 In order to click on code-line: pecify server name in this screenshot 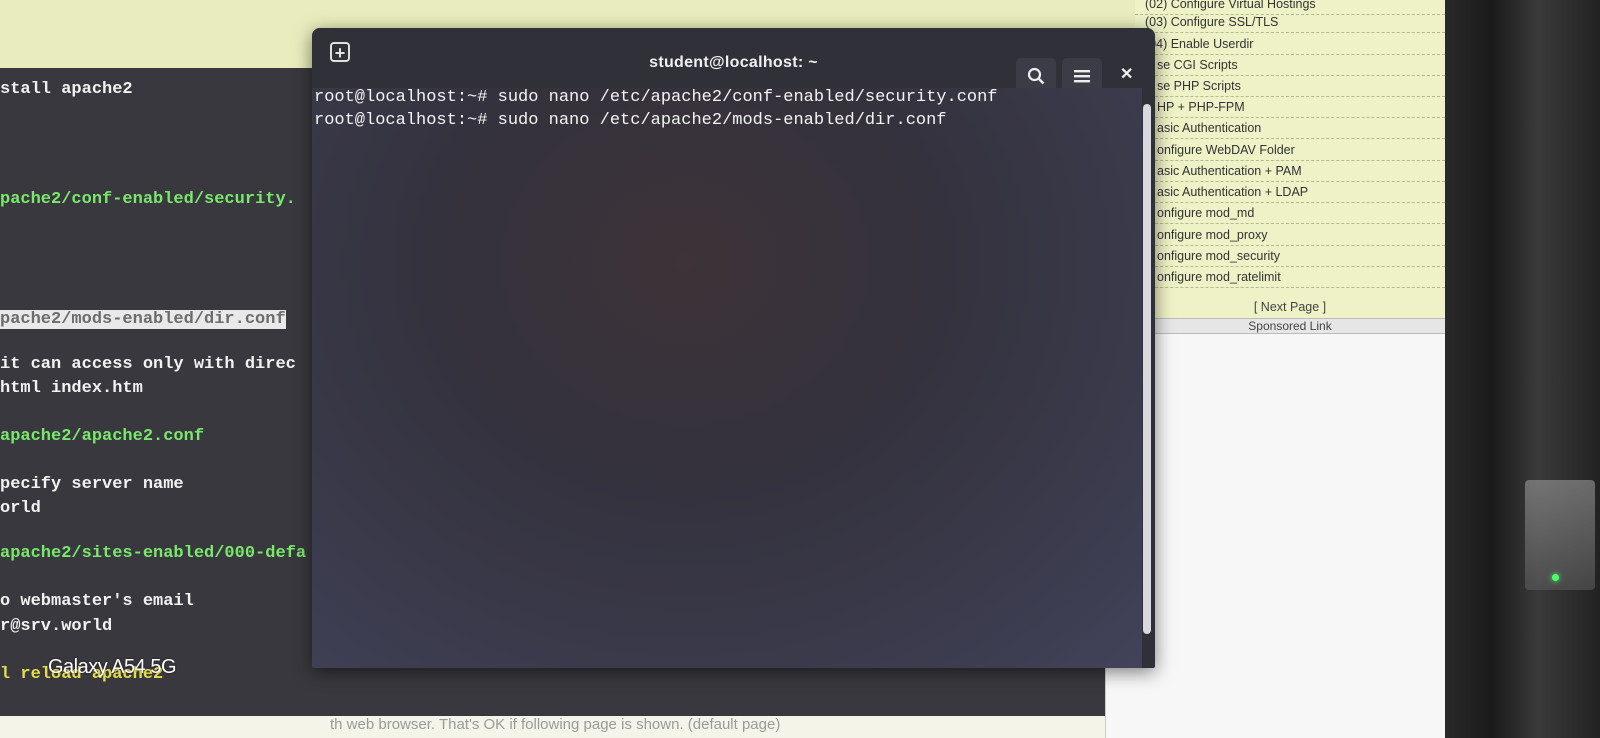, I will do `click(92, 484)`.